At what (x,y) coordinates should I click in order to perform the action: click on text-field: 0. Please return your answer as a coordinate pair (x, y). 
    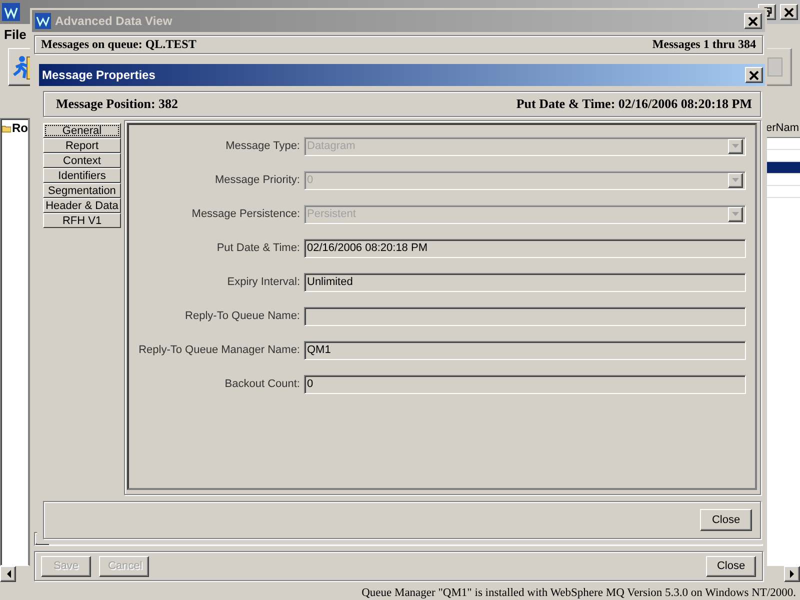
    Looking at the image, I should click on (525, 384).